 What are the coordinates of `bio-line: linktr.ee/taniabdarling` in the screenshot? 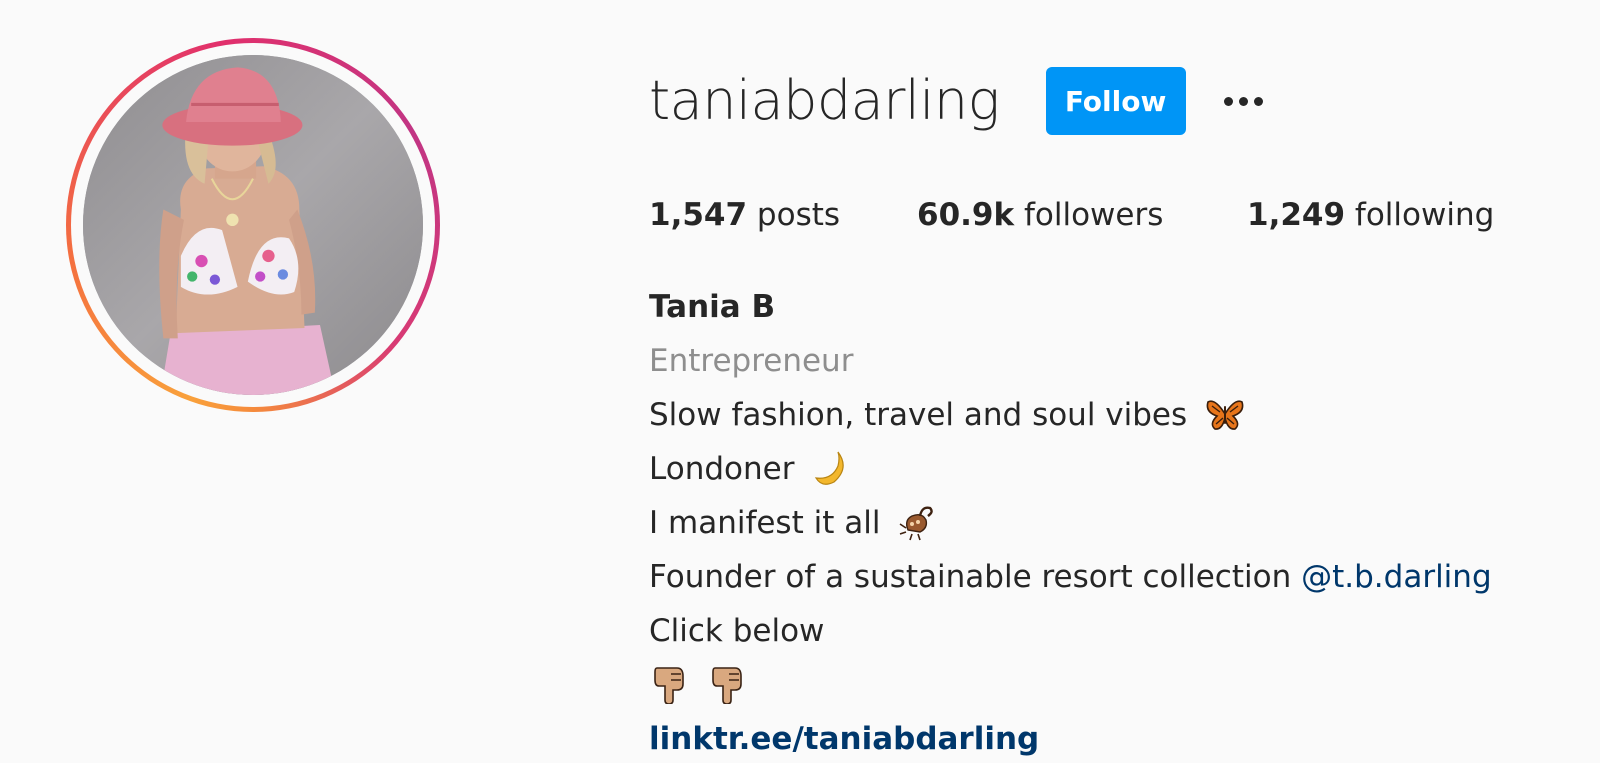 It's located at (1070, 737).